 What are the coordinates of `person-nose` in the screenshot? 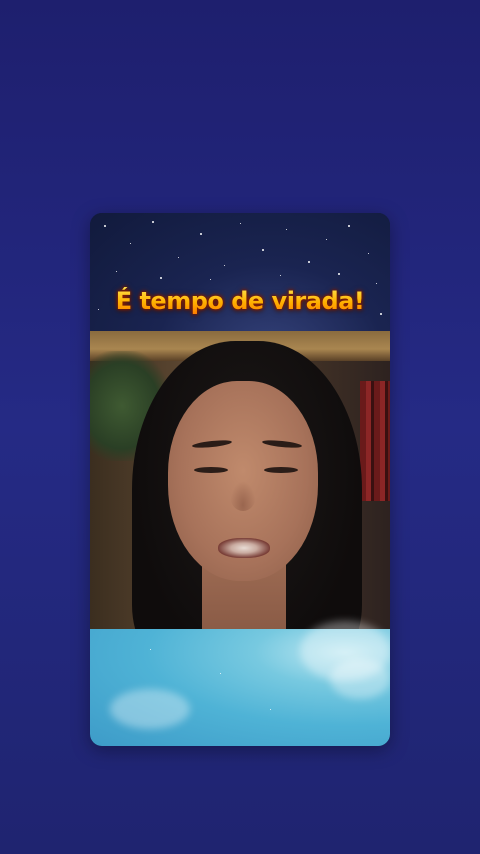 It's located at (243, 496).